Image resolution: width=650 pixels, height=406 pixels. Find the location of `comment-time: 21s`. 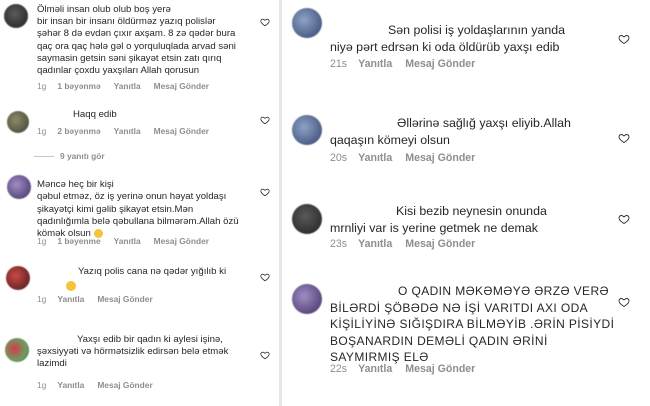

comment-time: 21s is located at coordinates (339, 64).